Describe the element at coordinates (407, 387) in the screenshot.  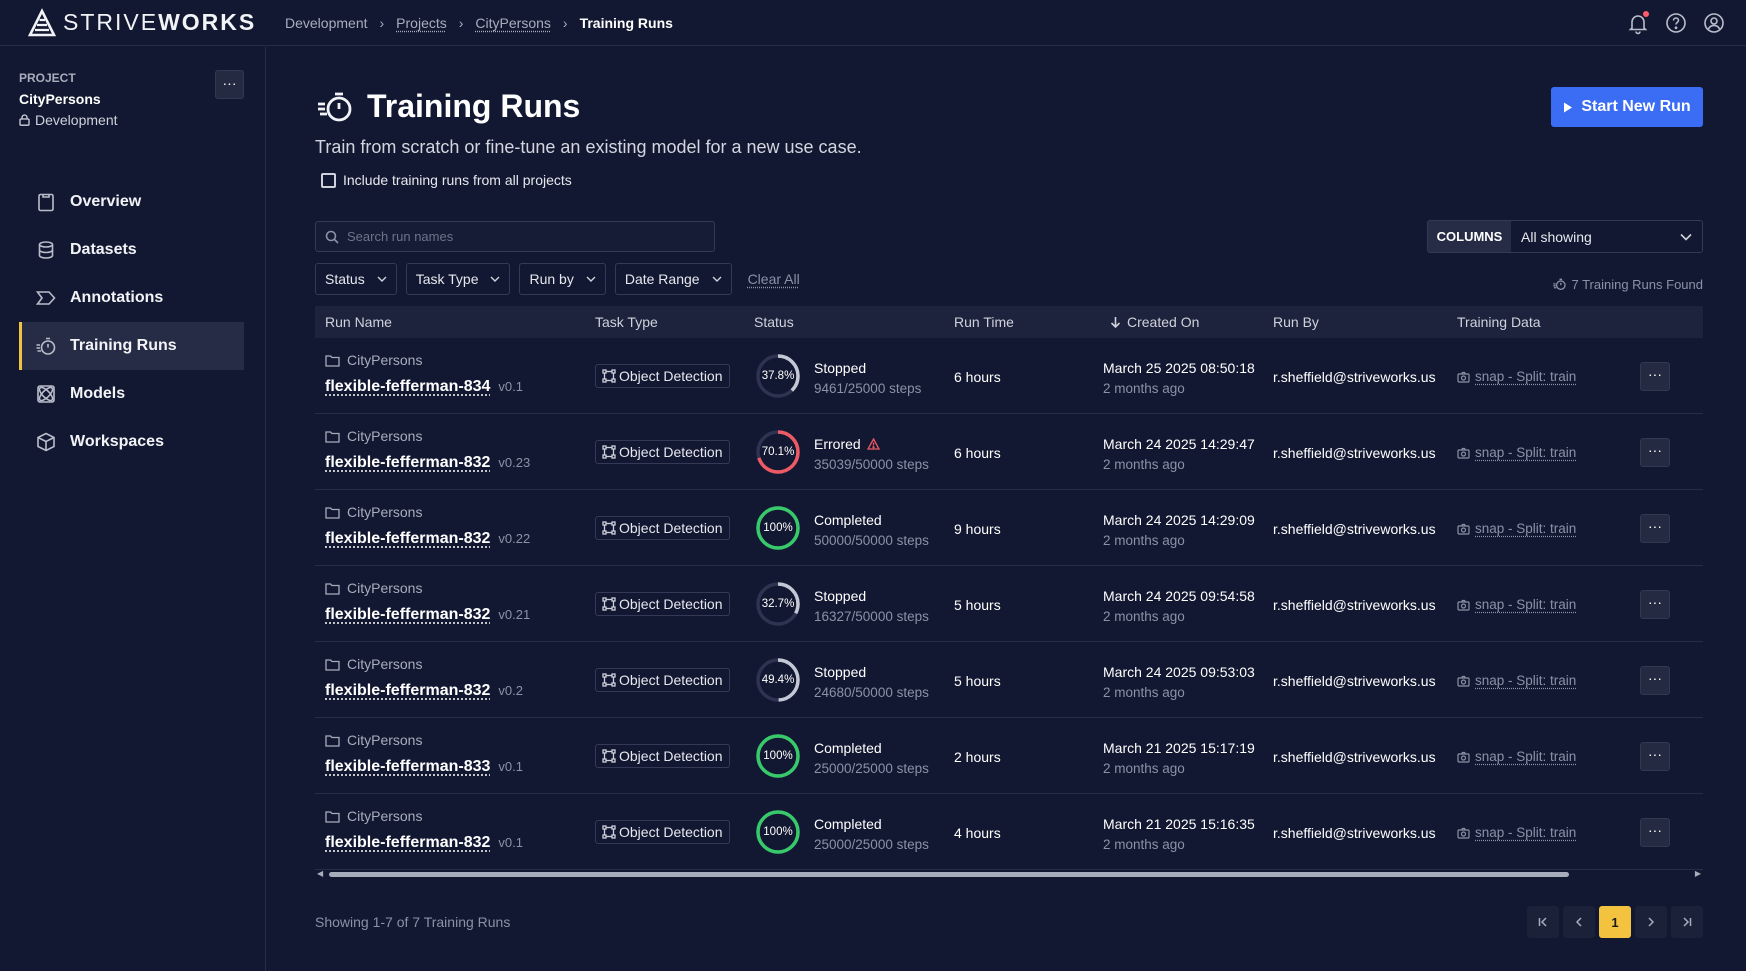
I see `run-name-link: flexible-fefferman-834` at that location.